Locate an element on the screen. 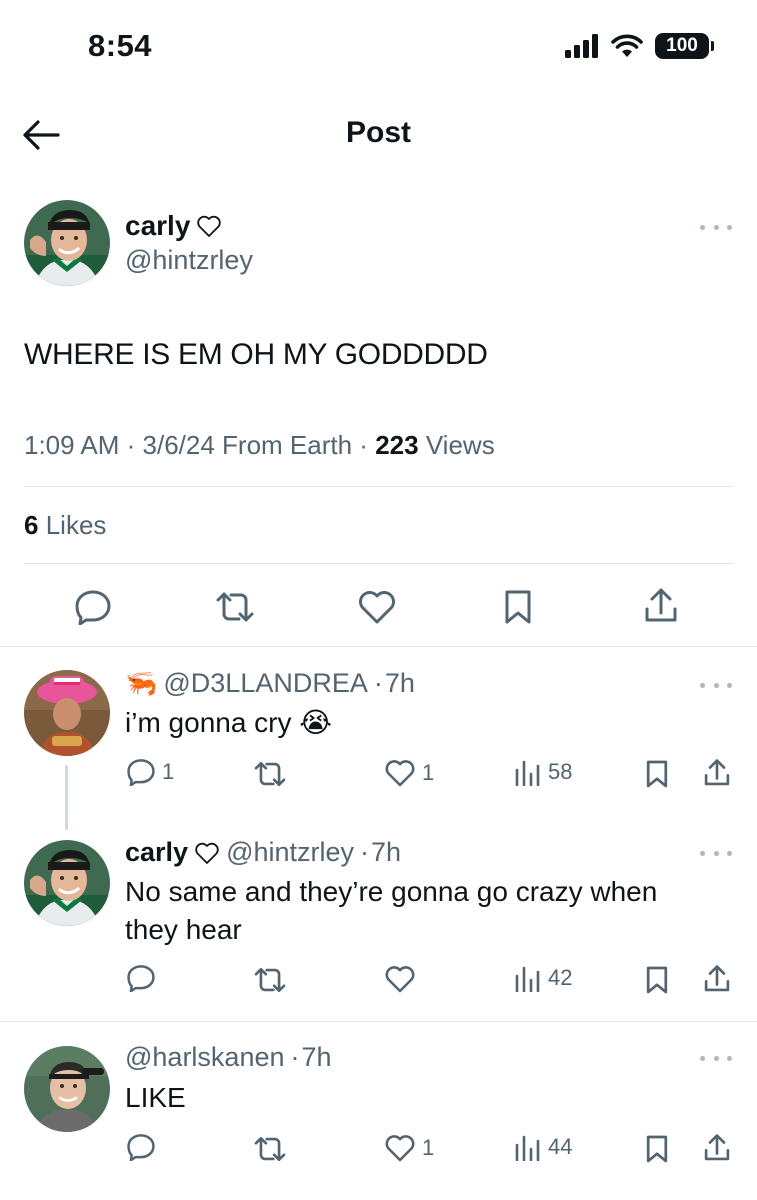 This screenshot has height=1200, width=757. author-avatar is located at coordinates (67, 243).